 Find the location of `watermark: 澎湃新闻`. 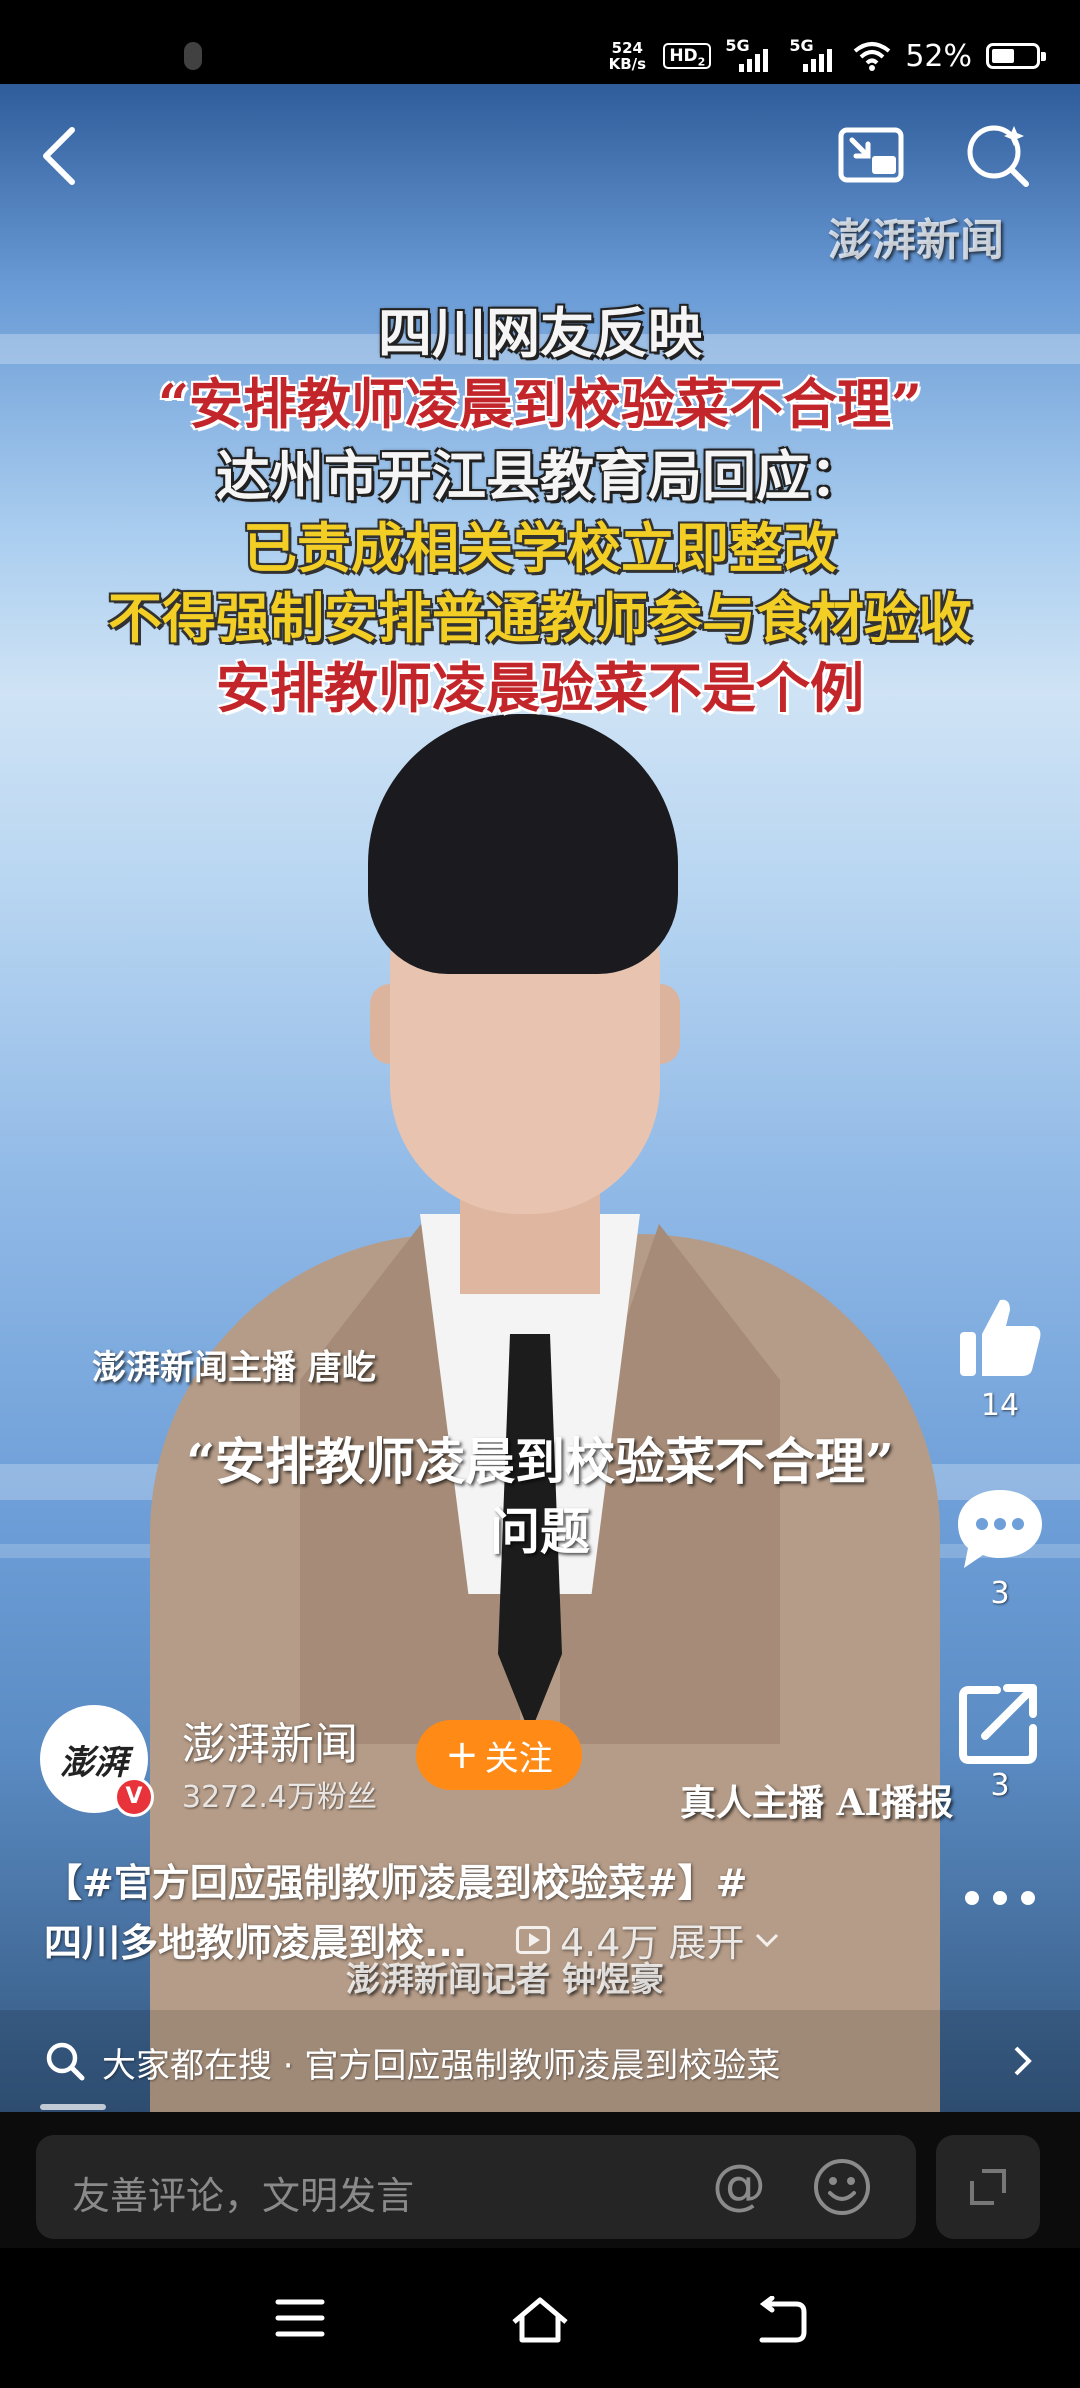

watermark: 澎湃新闻 is located at coordinates (916, 240).